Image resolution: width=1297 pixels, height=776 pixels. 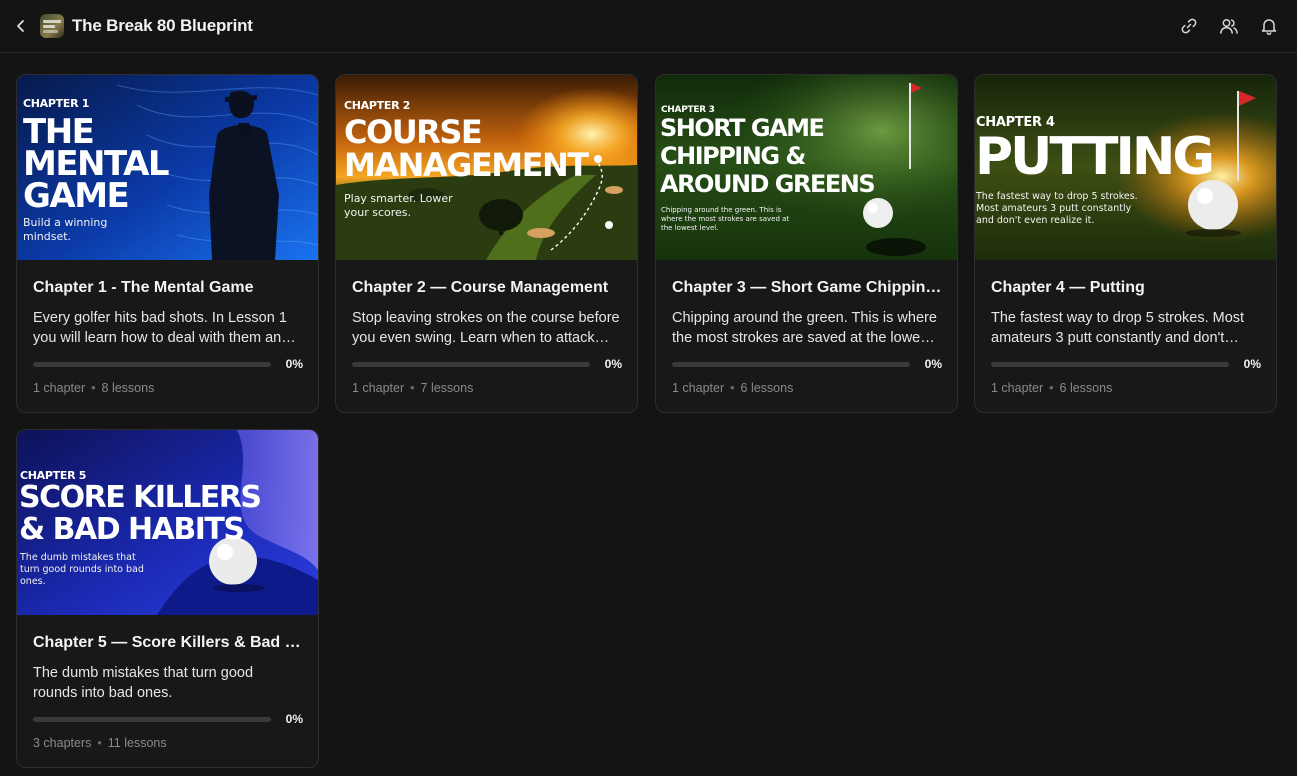 I want to click on course-card-title: Chapter 2 — Course Management, so click(x=487, y=288).